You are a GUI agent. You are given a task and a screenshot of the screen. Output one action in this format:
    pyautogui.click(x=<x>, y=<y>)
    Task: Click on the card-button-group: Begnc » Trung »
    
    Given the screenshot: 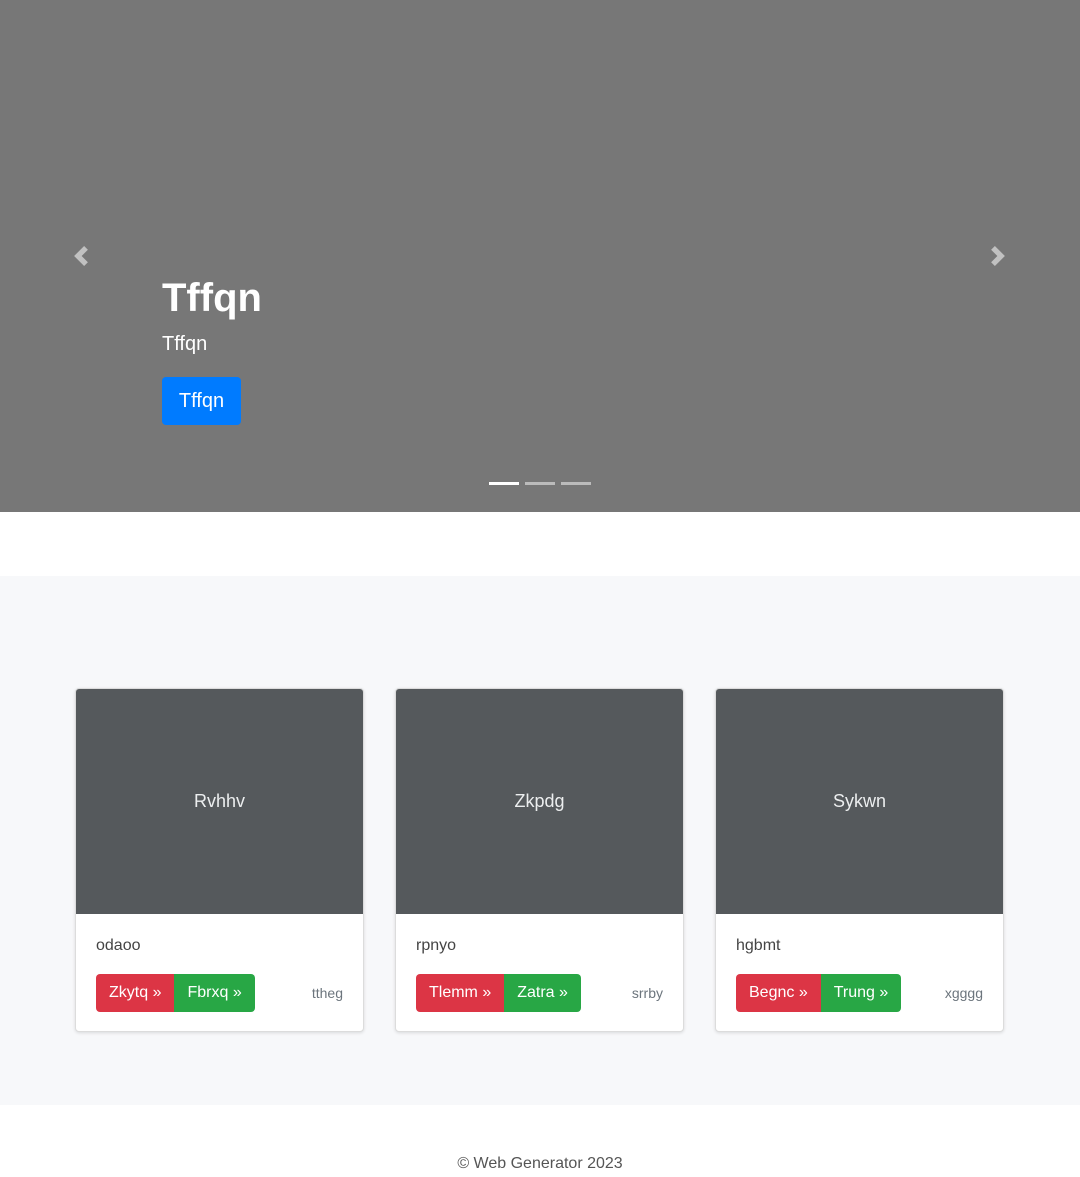 What is the action you would take?
    pyautogui.click(x=819, y=993)
    